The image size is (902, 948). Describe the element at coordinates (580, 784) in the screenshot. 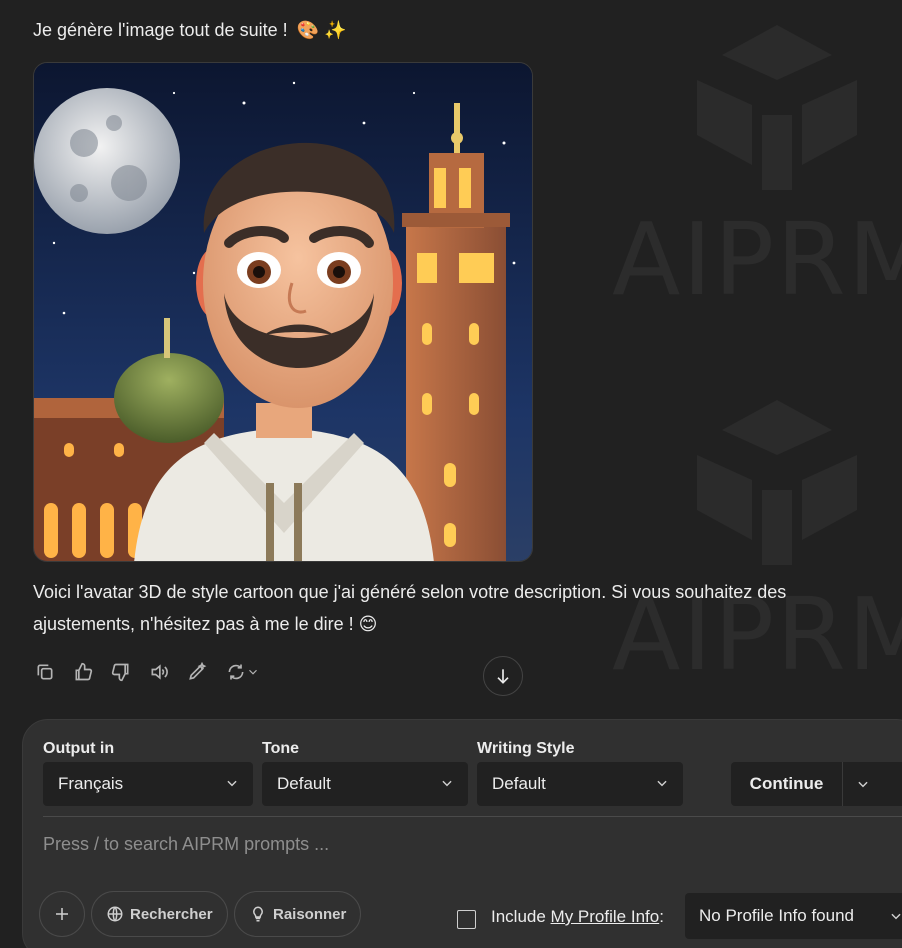

I see `writing-style-select: Default` at that location.